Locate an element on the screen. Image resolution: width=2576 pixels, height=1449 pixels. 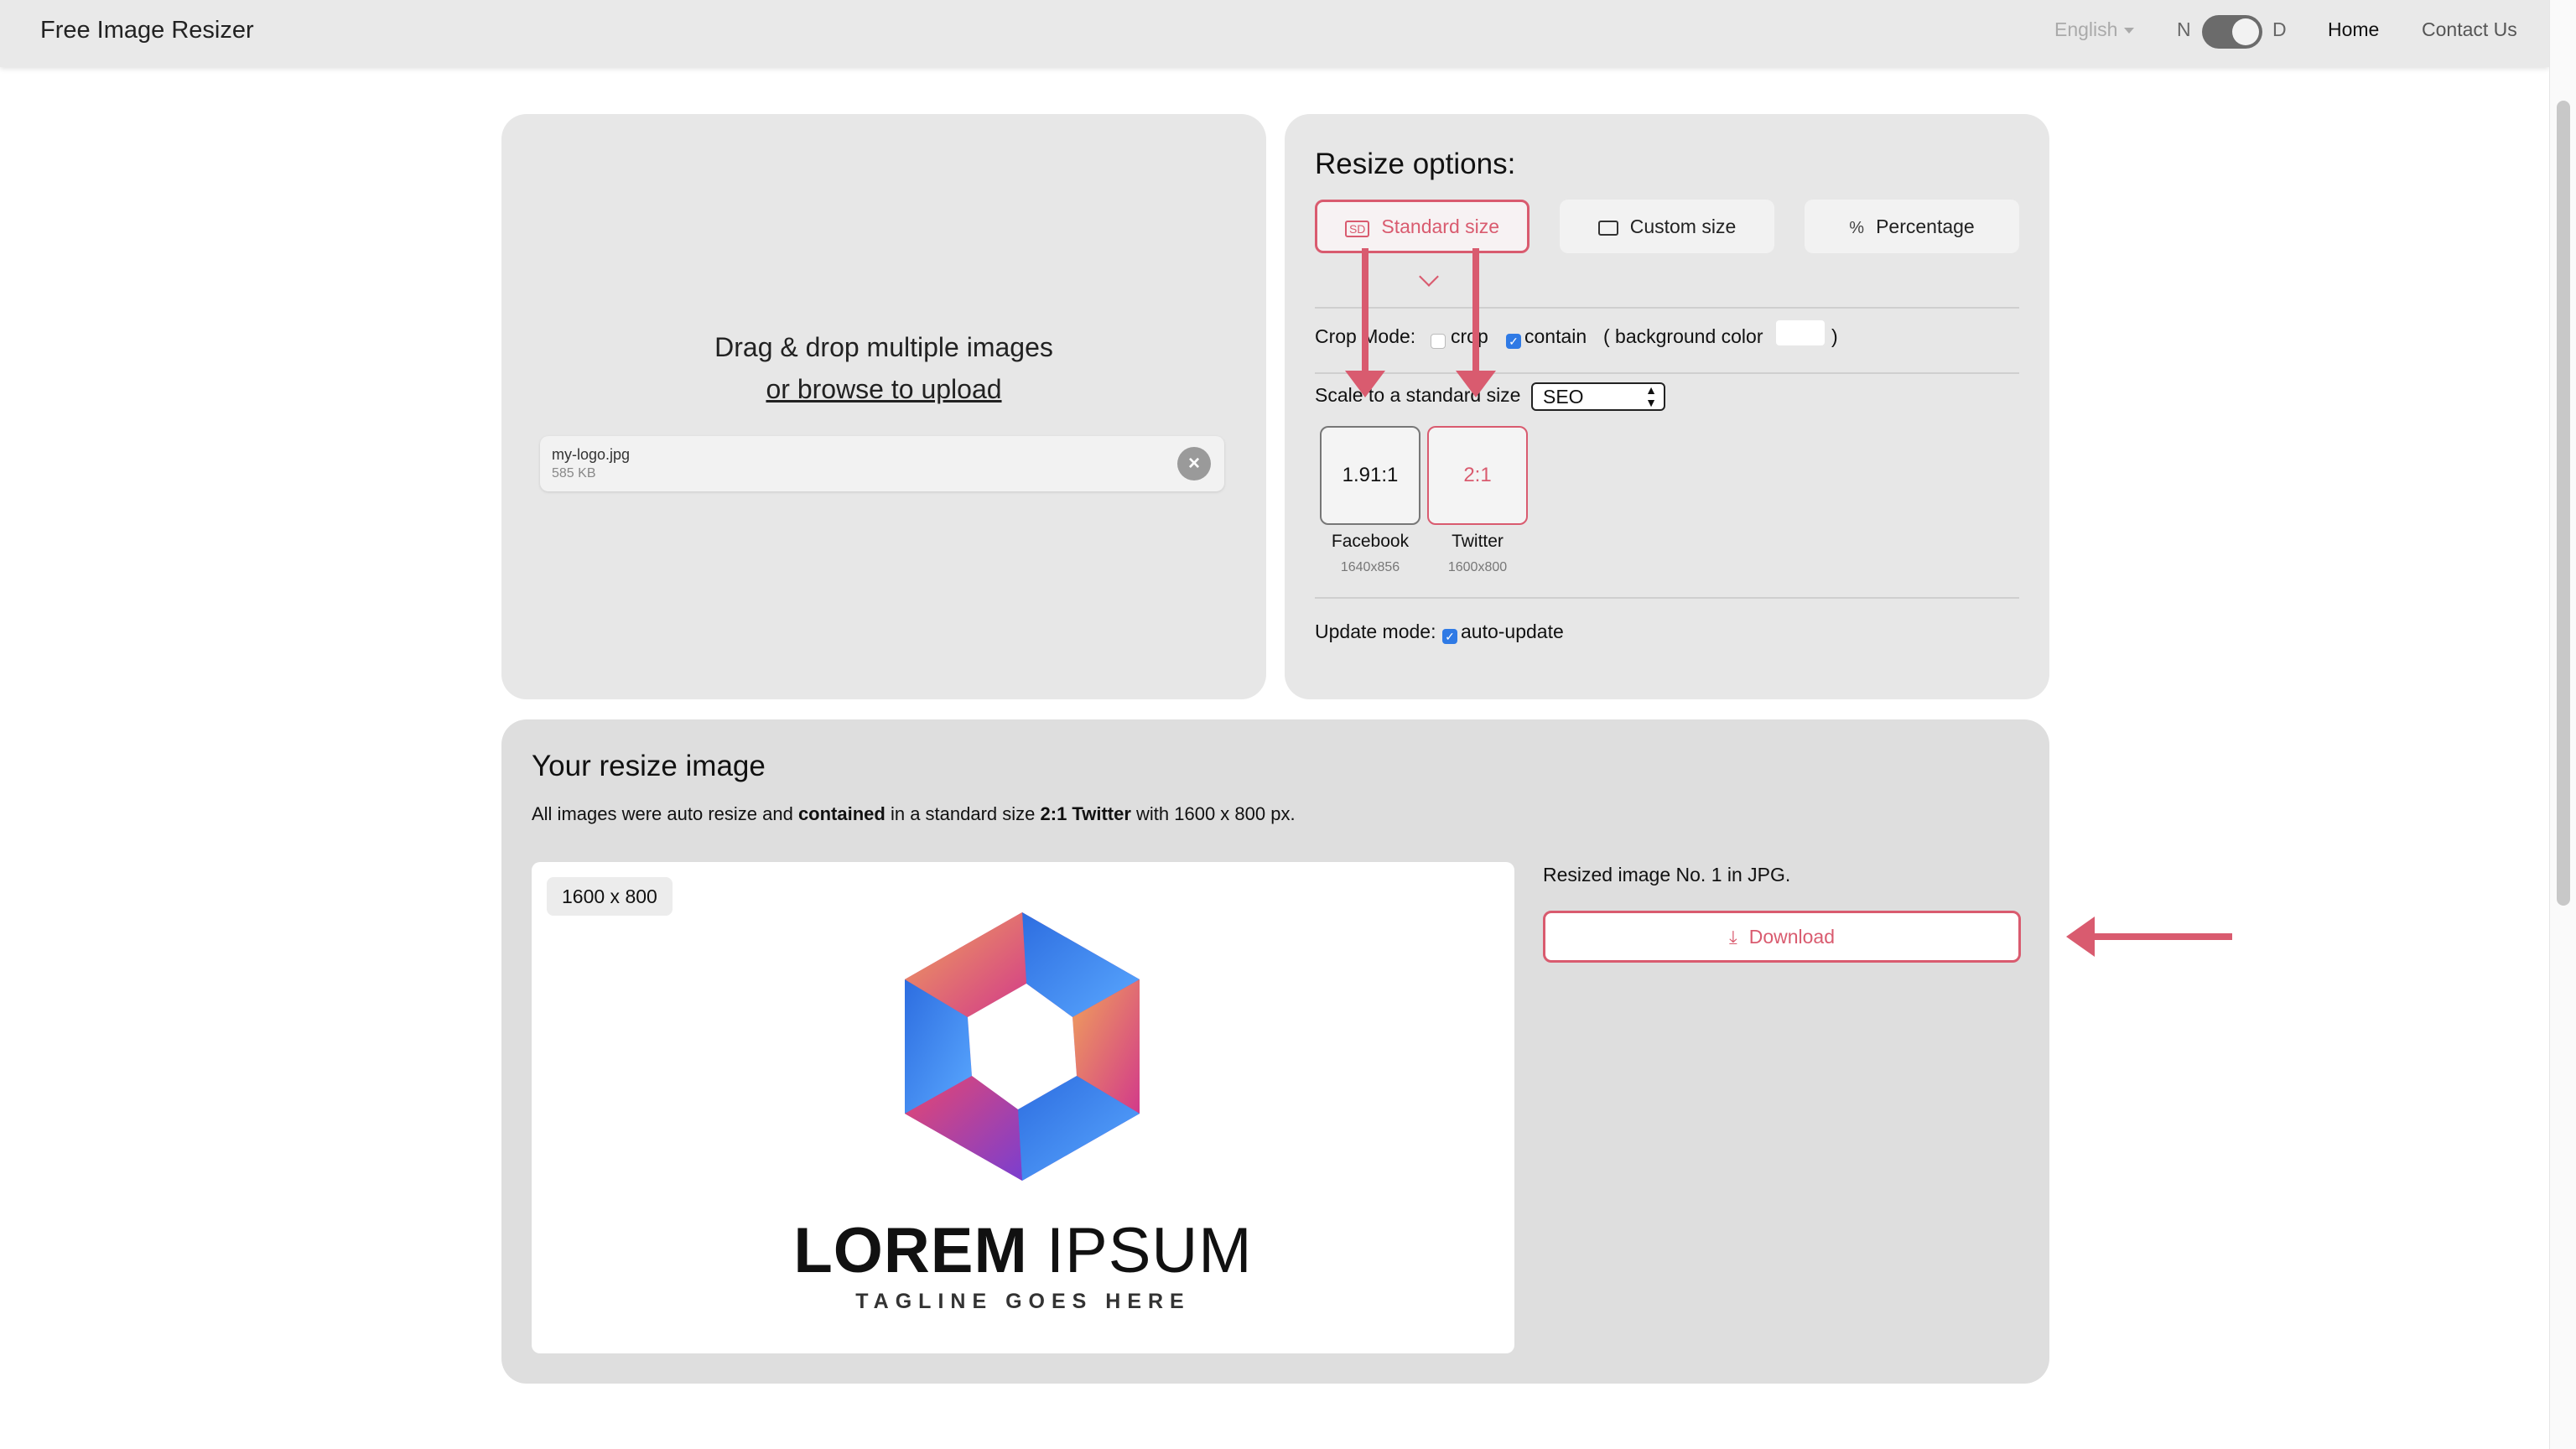
desc-bold-size: 2:1 Twitter is located at coordinates (1085, 813).